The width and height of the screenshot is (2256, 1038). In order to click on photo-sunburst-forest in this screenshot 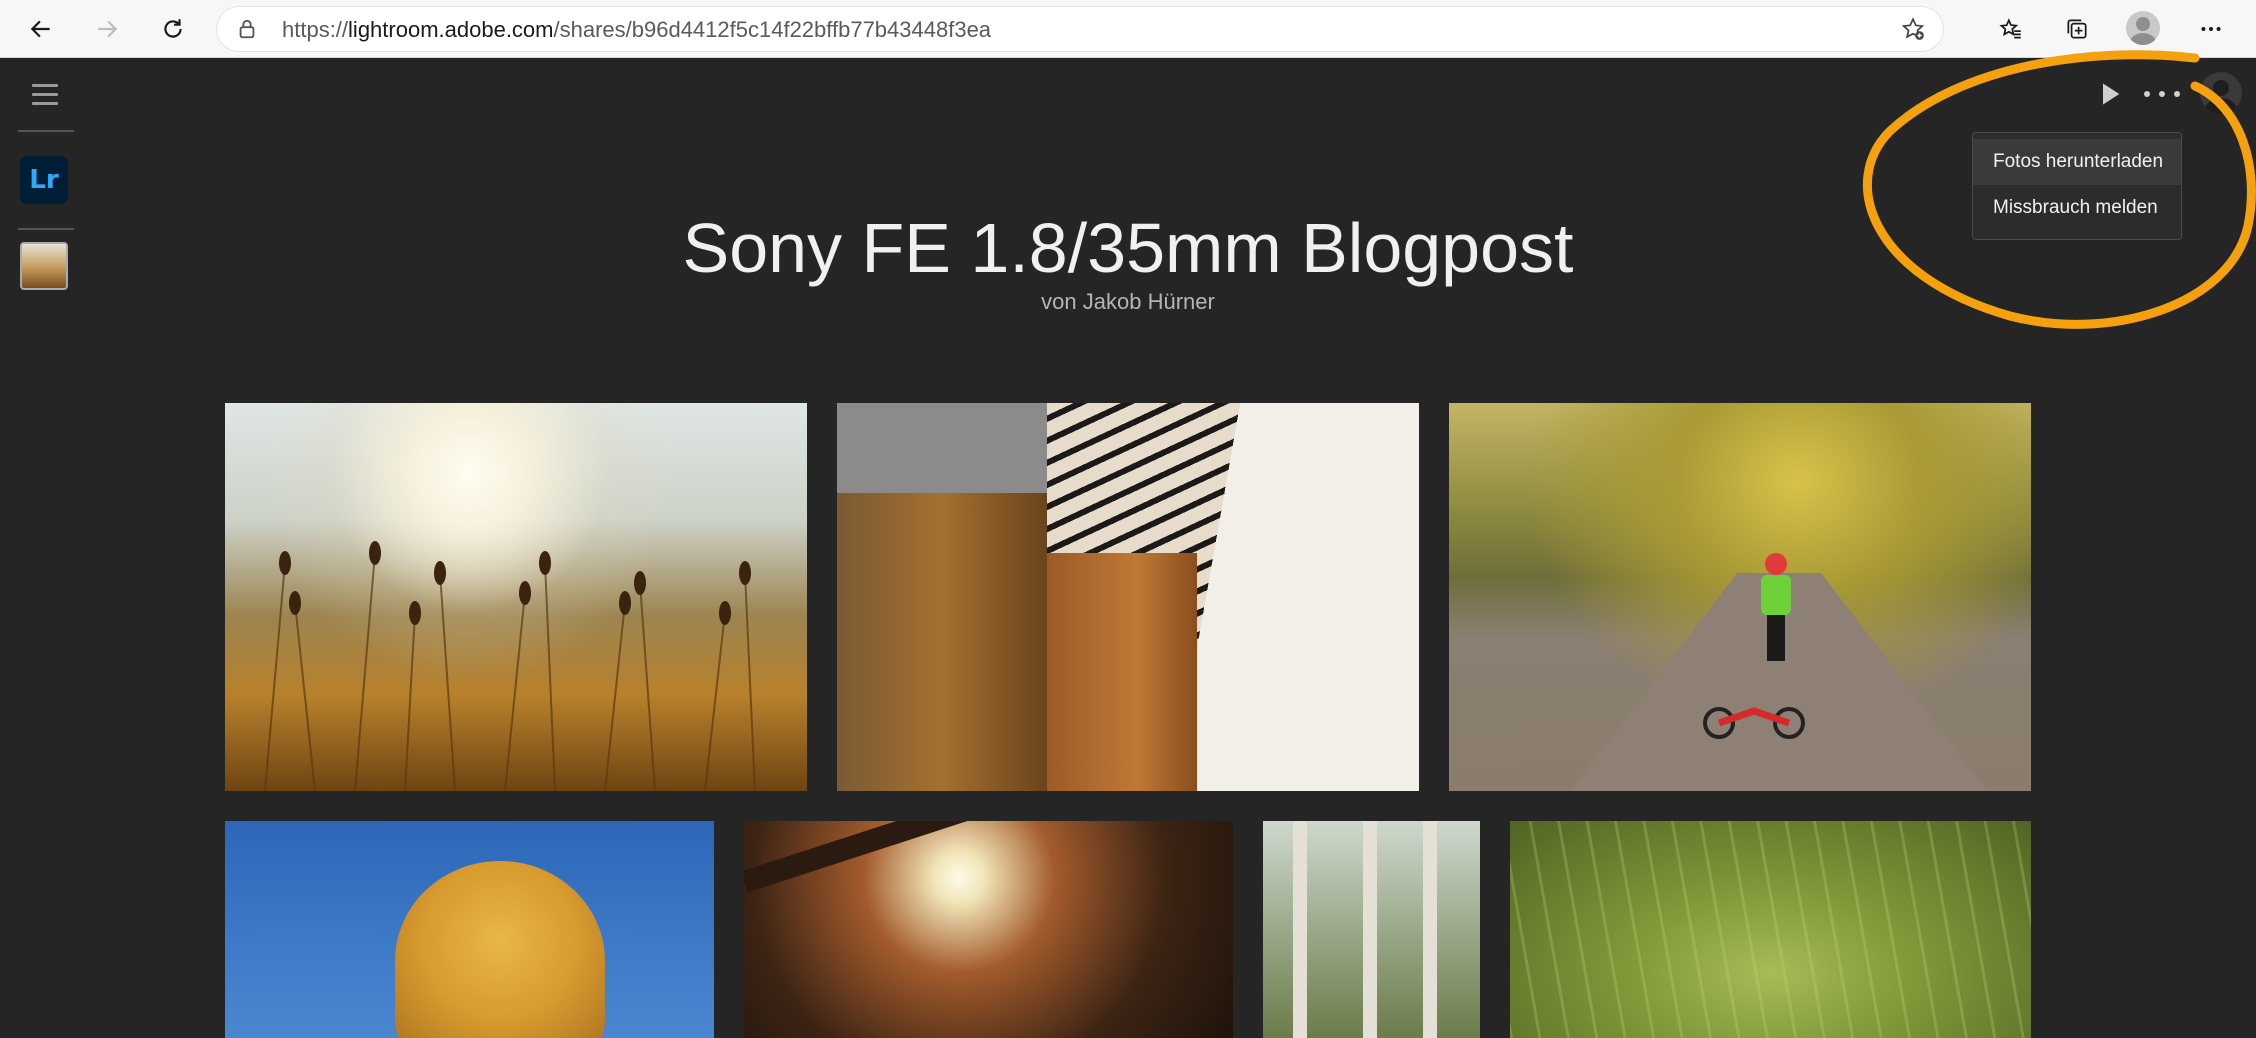, I will do `click(988, 929)`.